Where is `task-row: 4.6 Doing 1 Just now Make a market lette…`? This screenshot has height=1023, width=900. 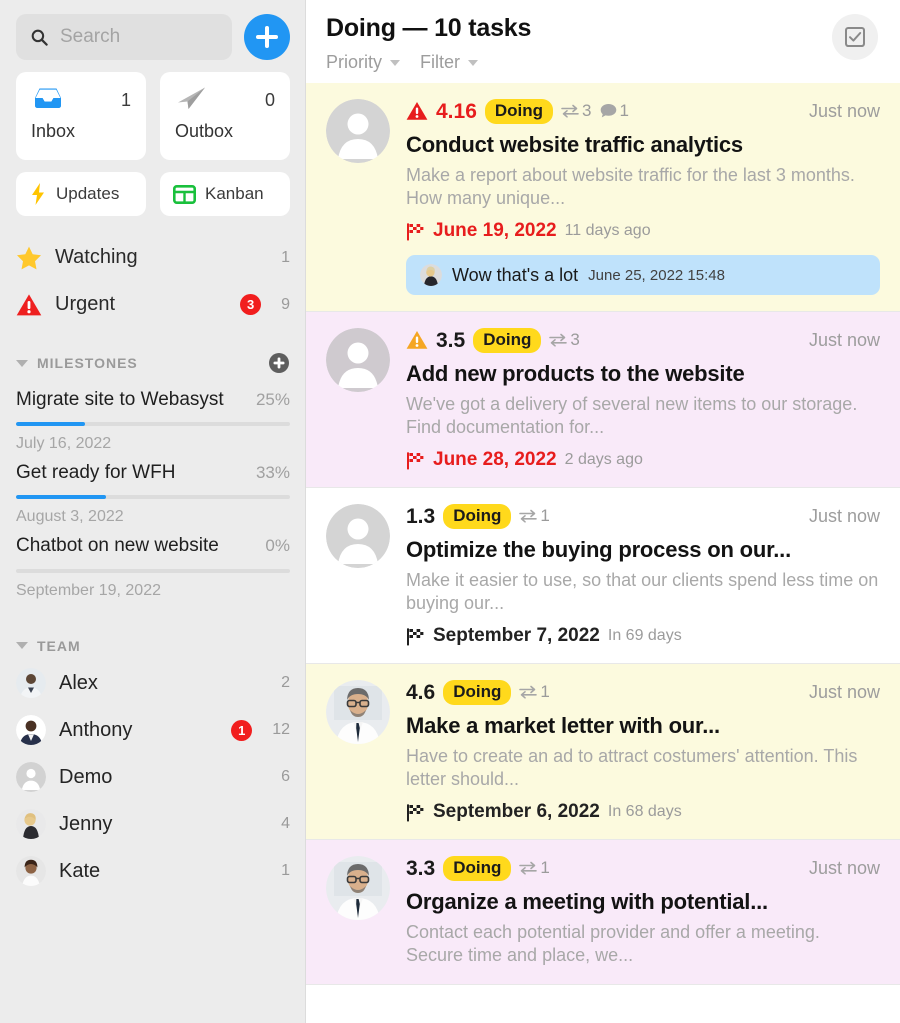 task-row: 4.6 Doing 1 Just now Make a market lette… is located at coordinates (603, 752).